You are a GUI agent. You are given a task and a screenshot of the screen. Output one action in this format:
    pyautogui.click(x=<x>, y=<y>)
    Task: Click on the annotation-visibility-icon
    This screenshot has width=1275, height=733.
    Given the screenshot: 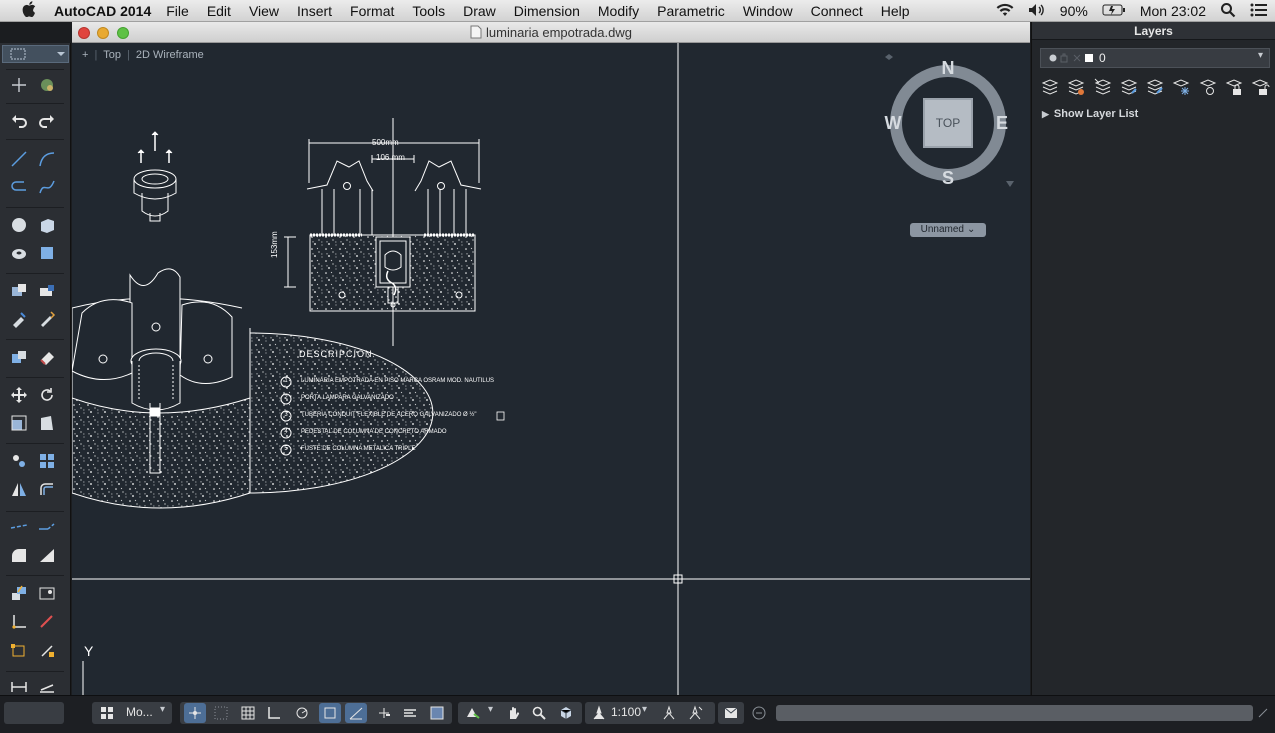 What is the action you would take?
    pyautogui.click(x=669, y=713)
    